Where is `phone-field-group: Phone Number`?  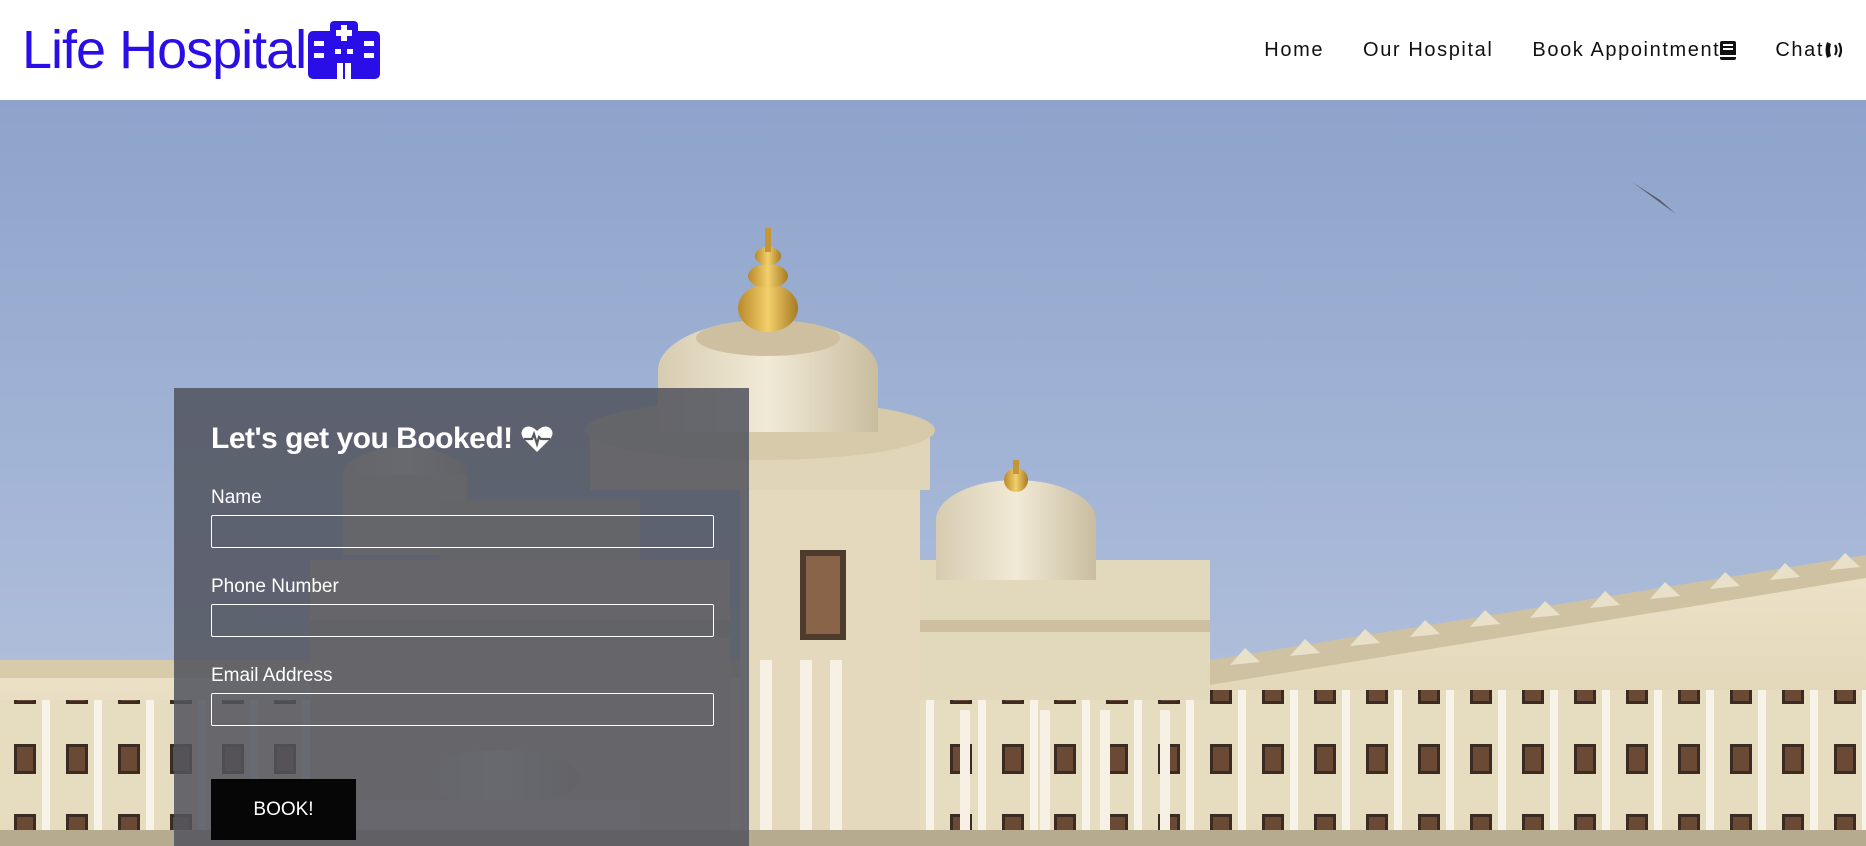
phone-field-group: Phone Number is located at coordinates (463, 607).